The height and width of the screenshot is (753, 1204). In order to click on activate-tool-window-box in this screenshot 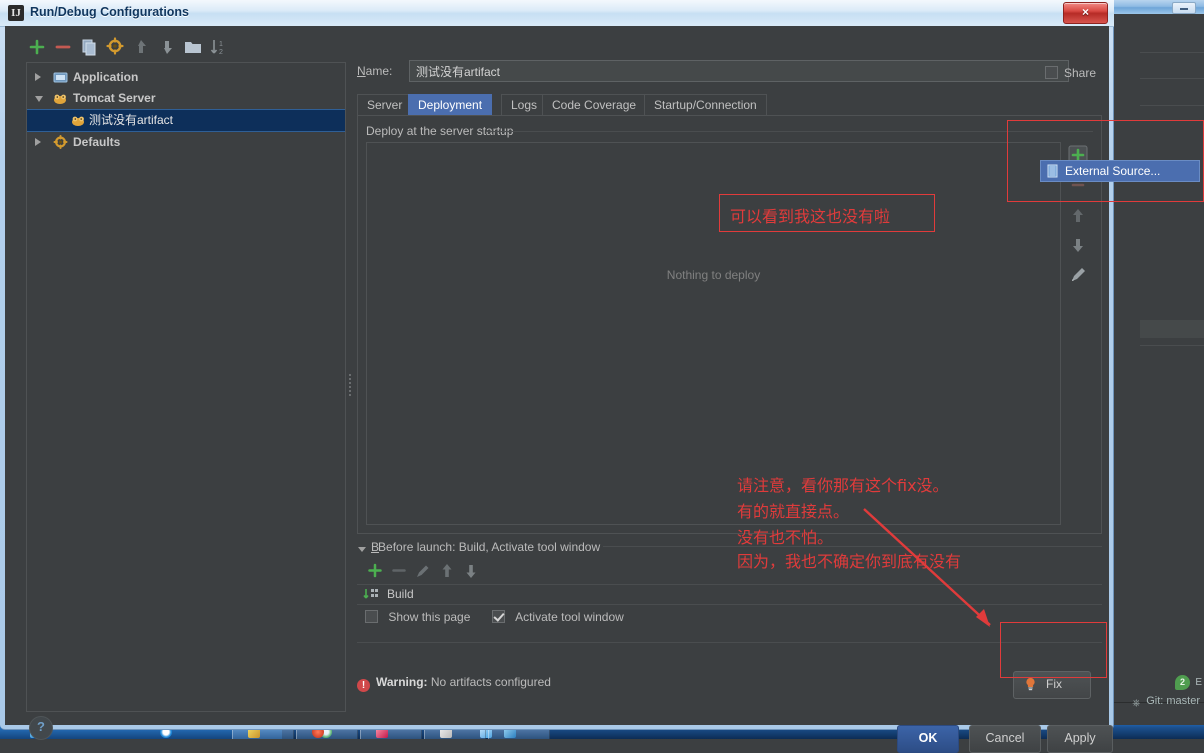, I will do `click(498, 616)`.